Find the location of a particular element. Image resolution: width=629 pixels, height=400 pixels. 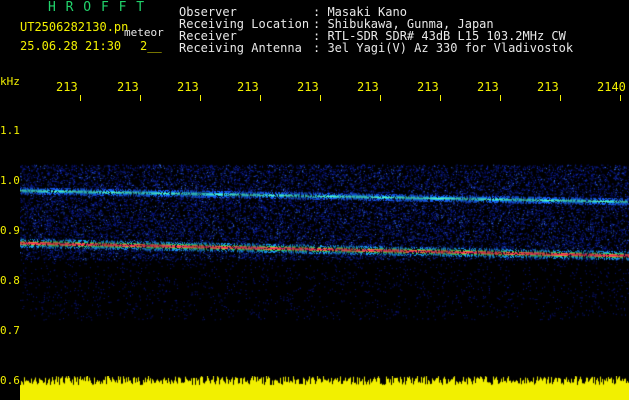

noise-level-band is located at coordinates (324, 388).